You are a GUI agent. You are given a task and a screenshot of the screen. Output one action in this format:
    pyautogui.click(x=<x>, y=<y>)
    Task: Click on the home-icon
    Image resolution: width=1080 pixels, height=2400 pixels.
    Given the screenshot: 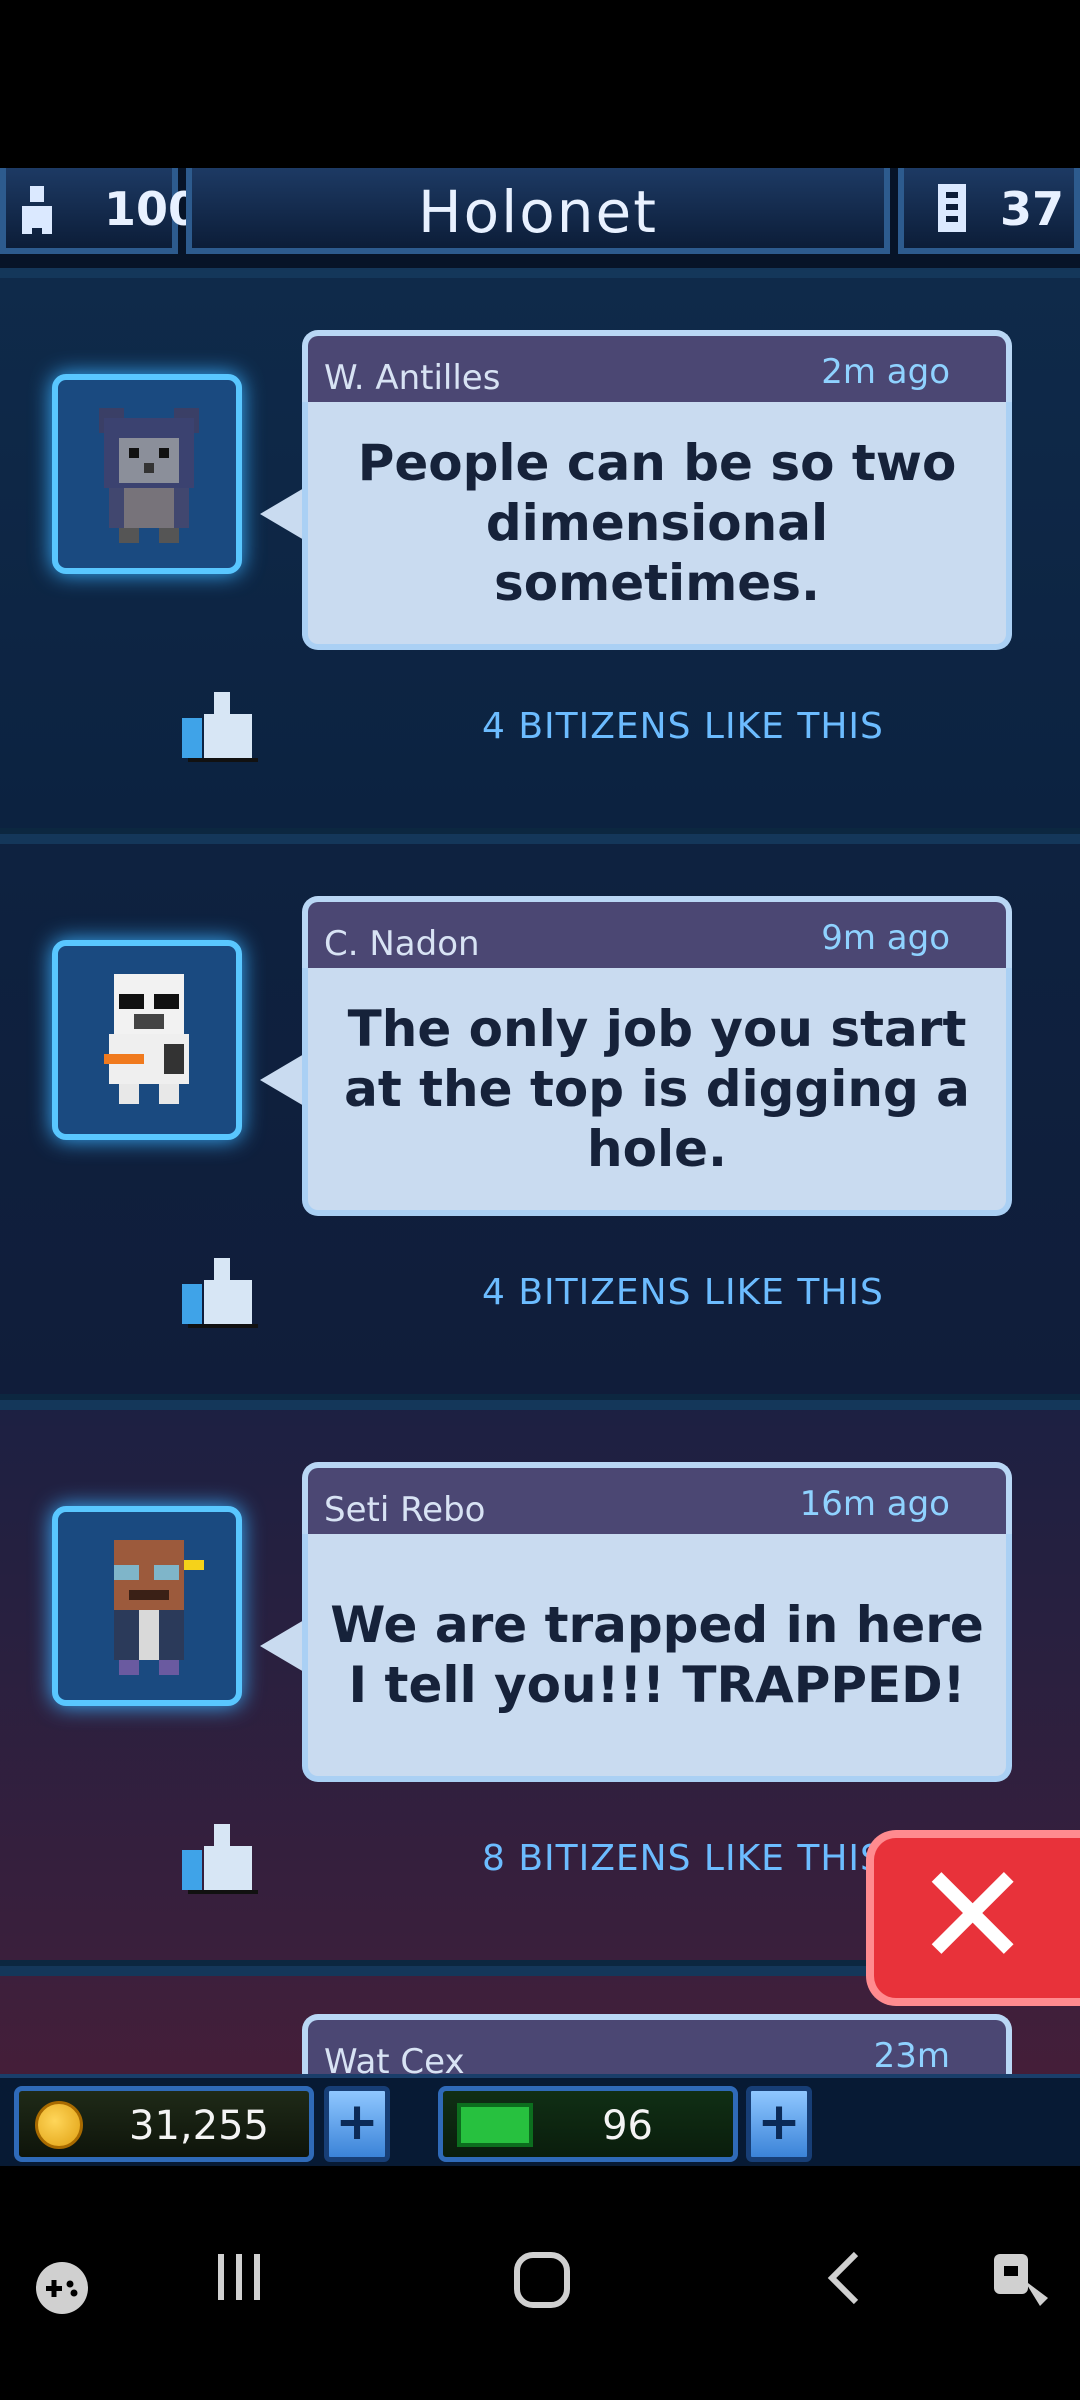 What is the action you would take?
    pyautogui.click(x=542, y=2280)
    